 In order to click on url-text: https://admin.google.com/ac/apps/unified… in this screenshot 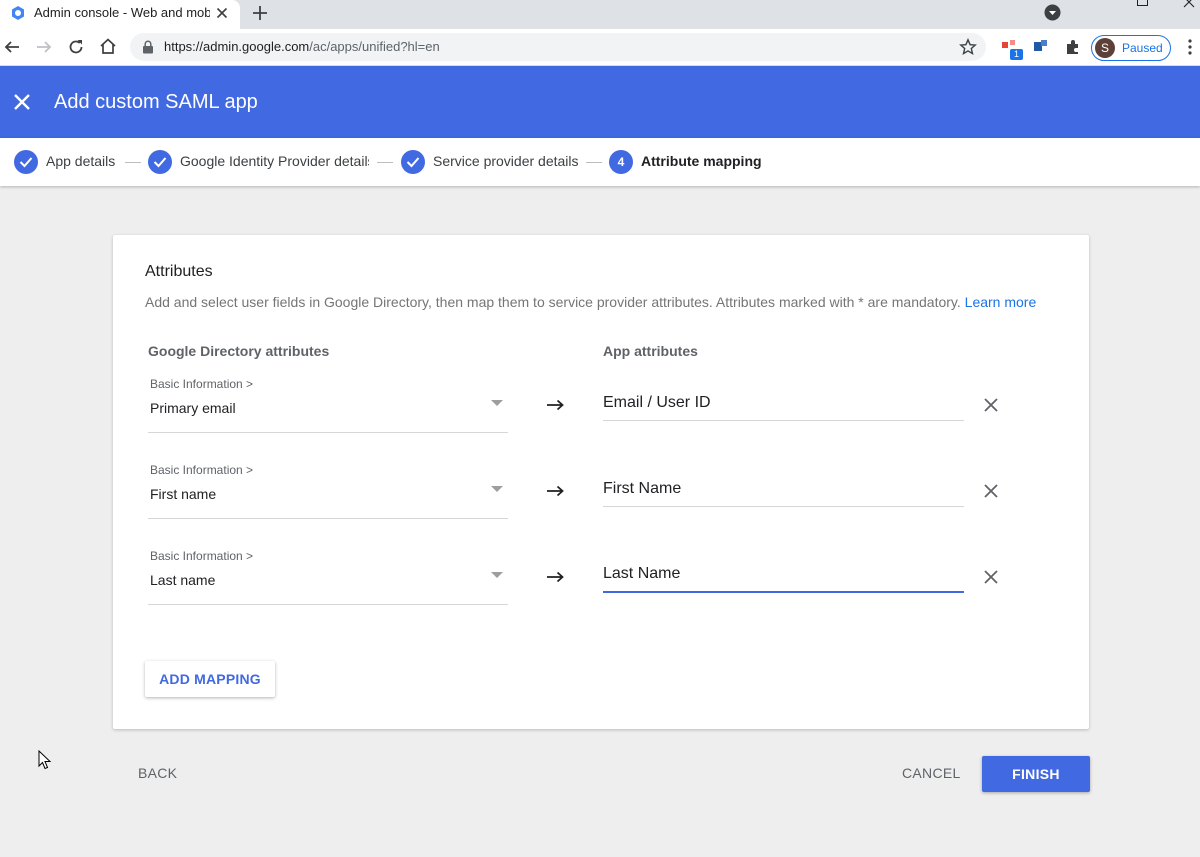, I will do `click(302, 47)`.